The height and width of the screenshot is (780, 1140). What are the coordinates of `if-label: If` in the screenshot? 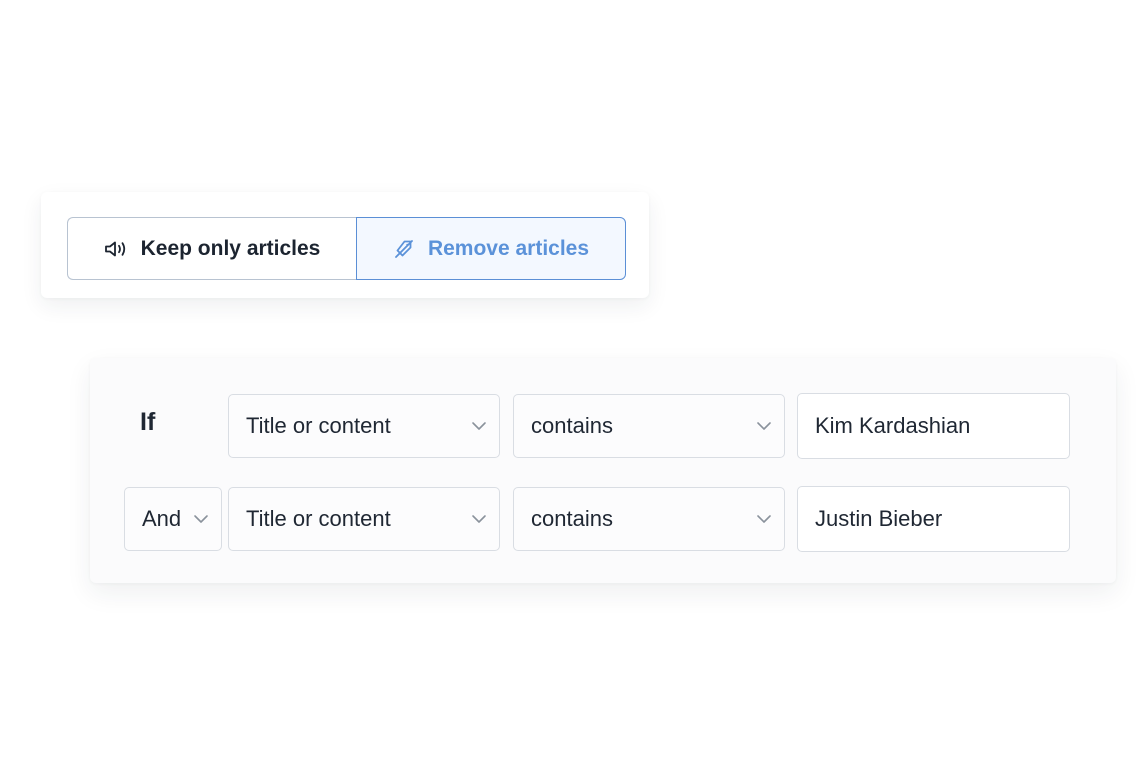 It's located at (148, 422).